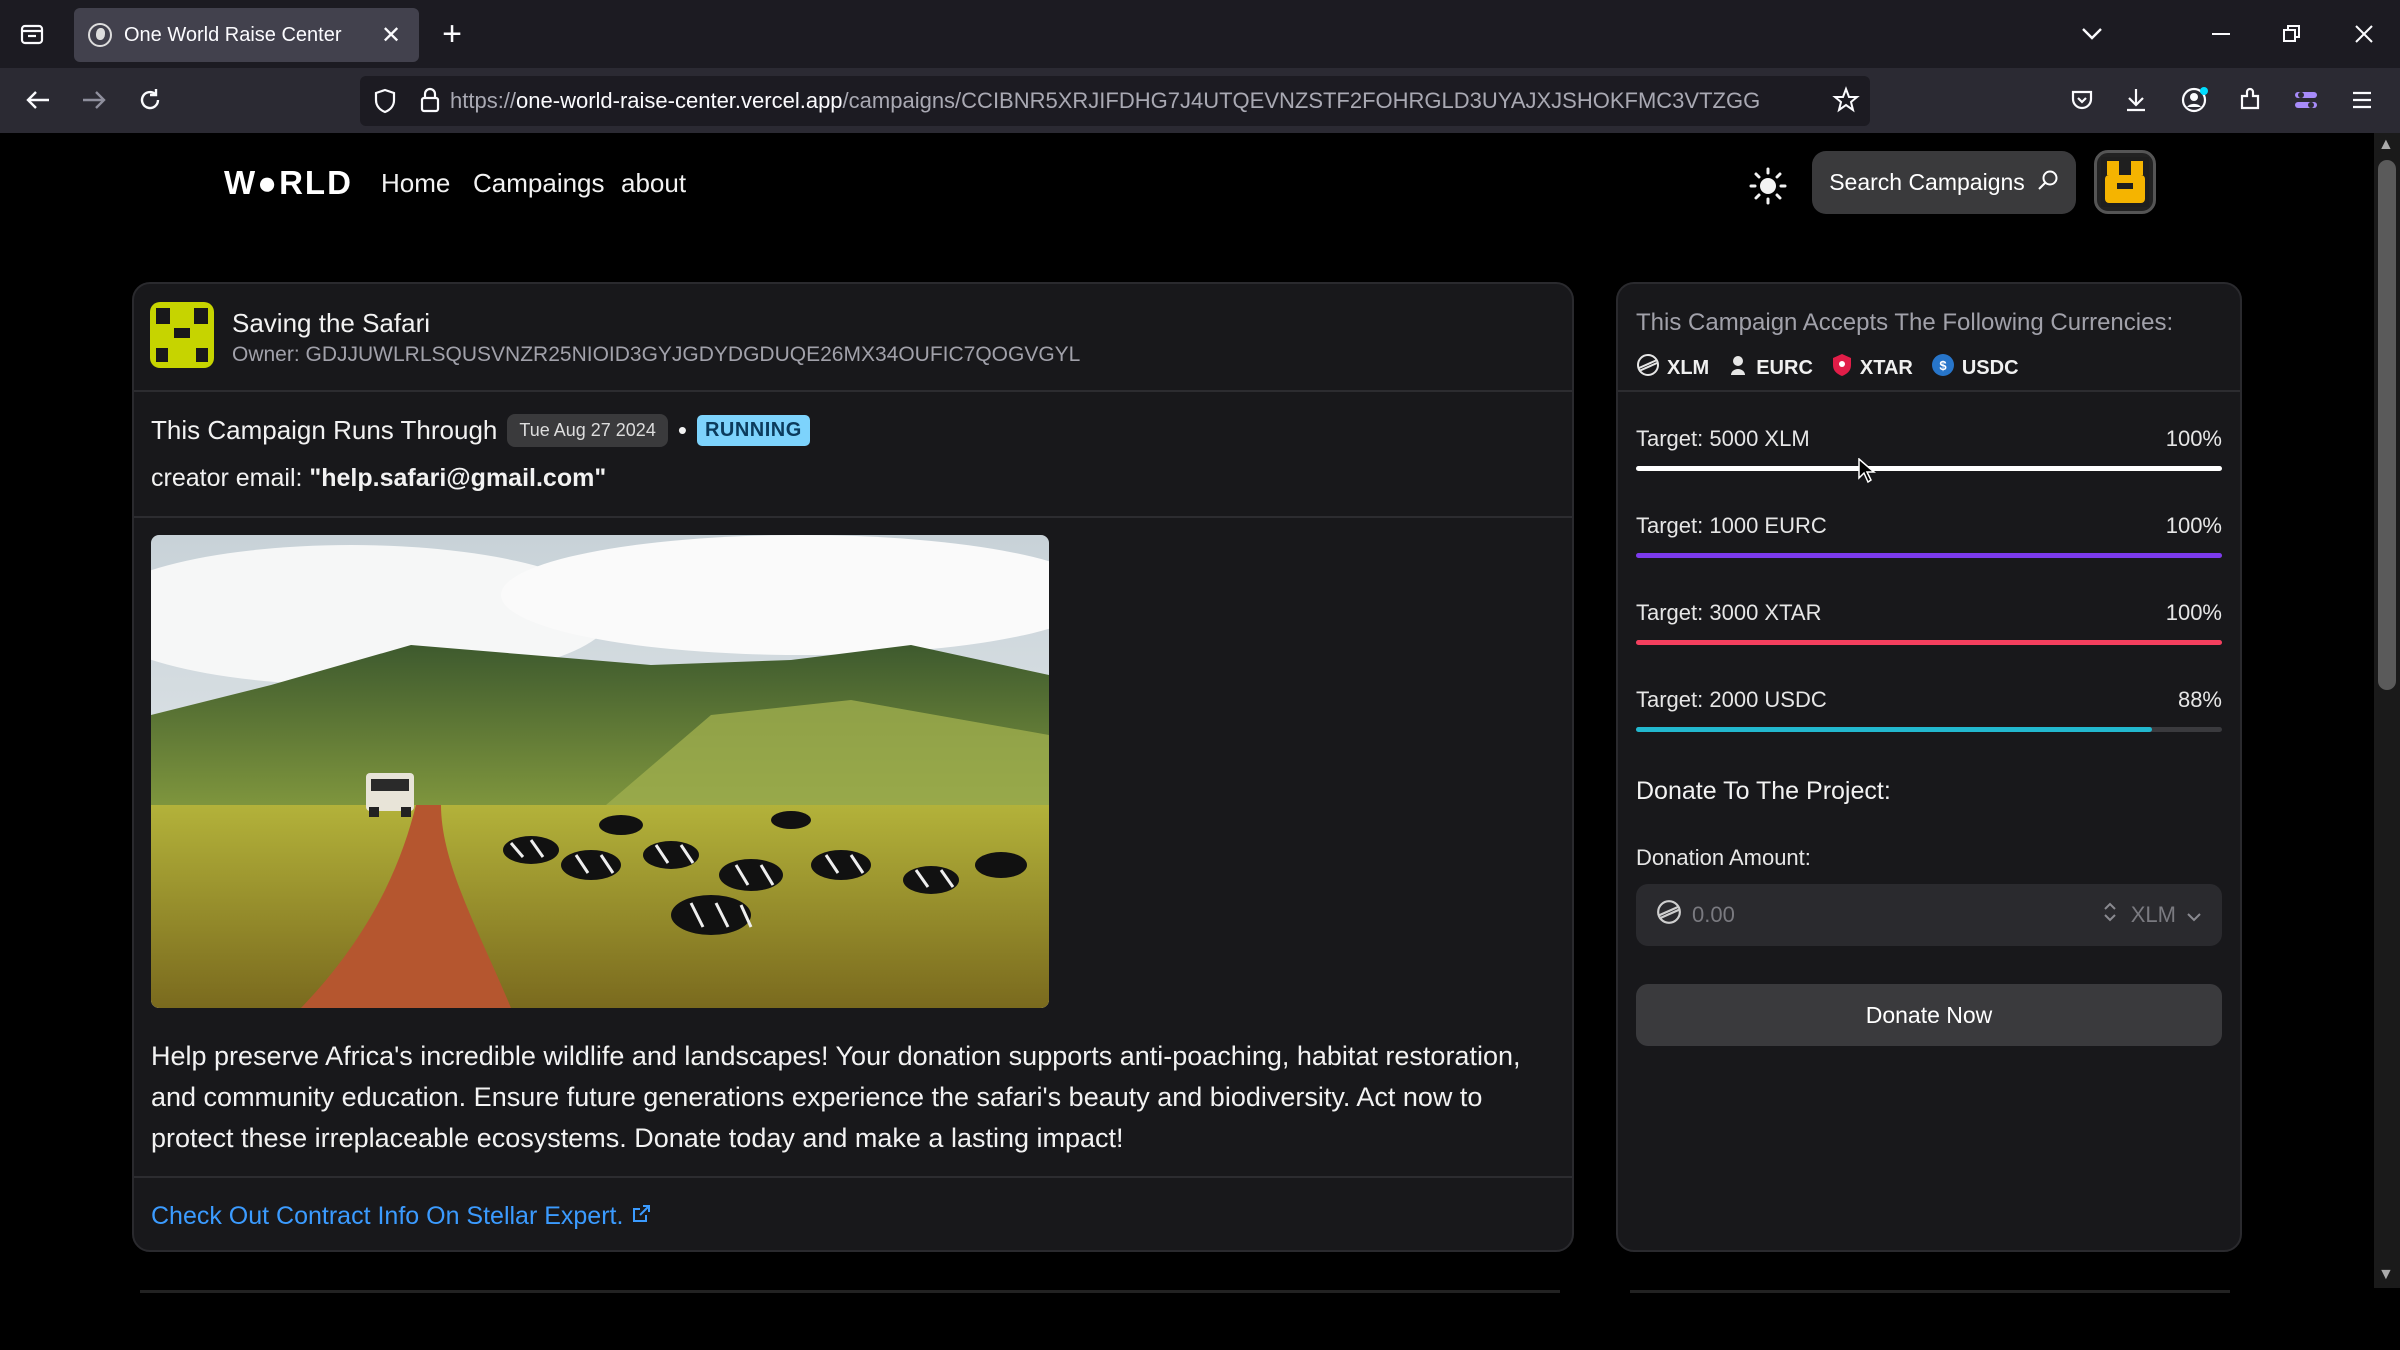 The image size is (2400, 1350). Describe the element at coordinates (38, 100) in the screenshot. I see `back-icon` at that location.